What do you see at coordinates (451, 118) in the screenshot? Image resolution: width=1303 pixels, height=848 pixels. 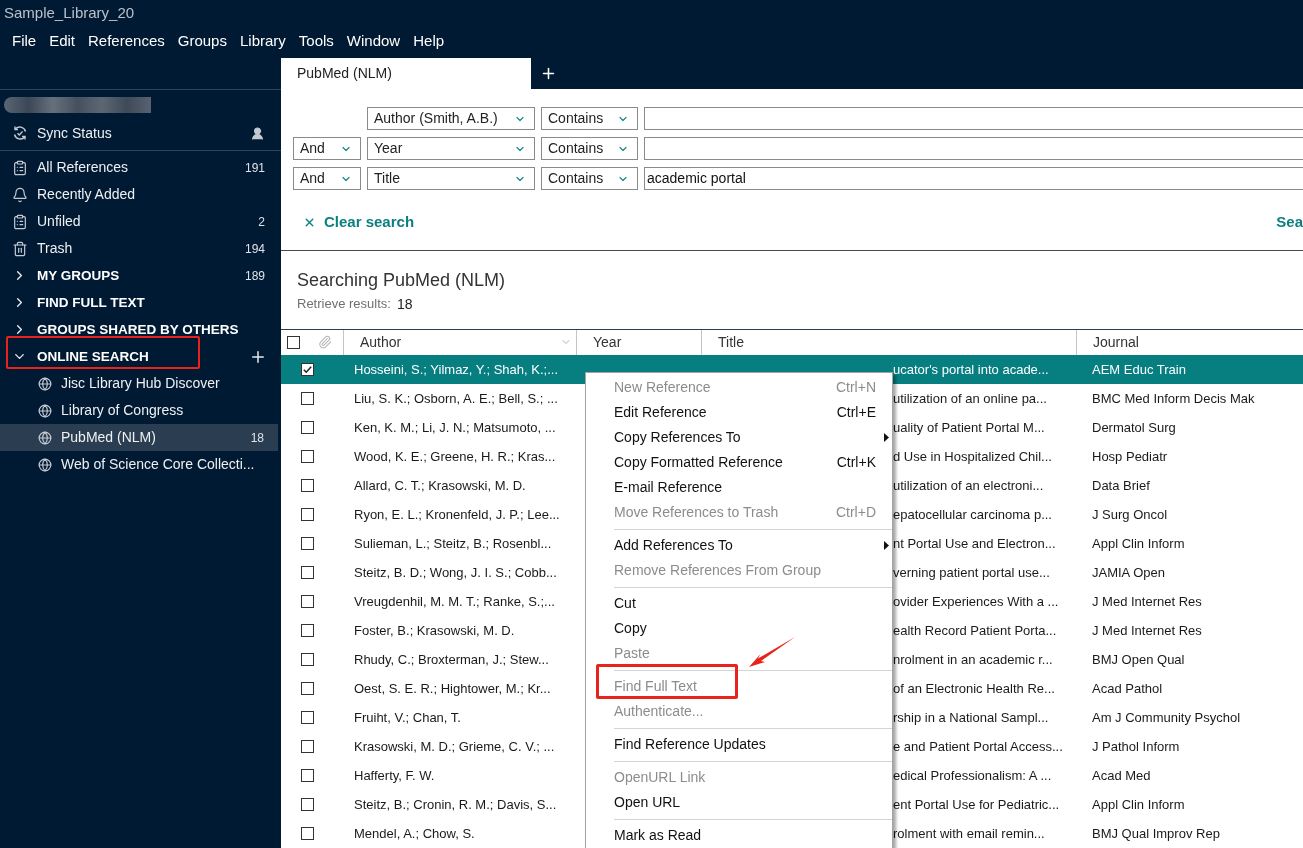 I see `field-dropdown: Author (Smith, A.B.)` at bounding box center [451, 118].